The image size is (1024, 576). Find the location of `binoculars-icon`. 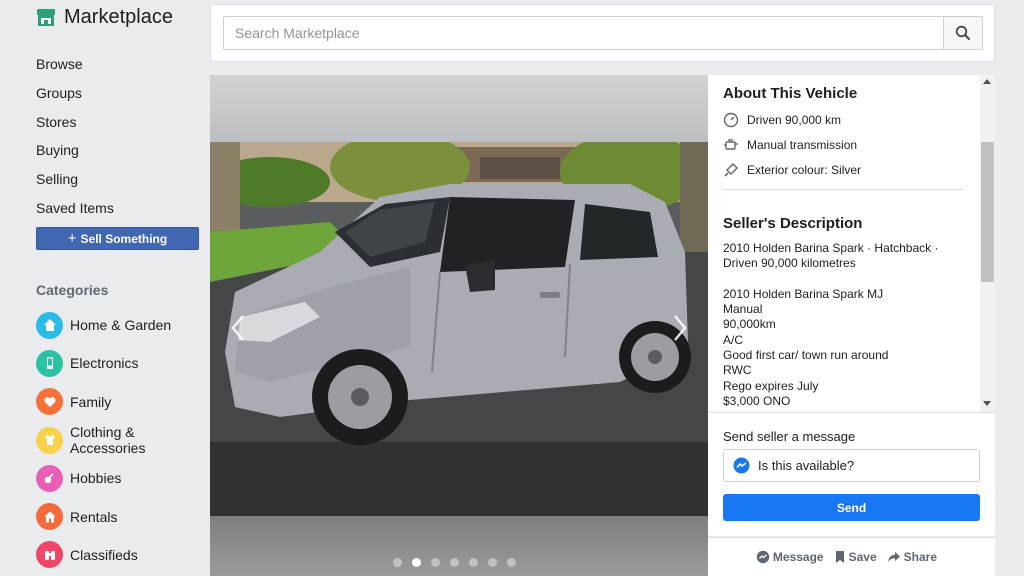

binoculars-icon is located at coordinates (49, 555).